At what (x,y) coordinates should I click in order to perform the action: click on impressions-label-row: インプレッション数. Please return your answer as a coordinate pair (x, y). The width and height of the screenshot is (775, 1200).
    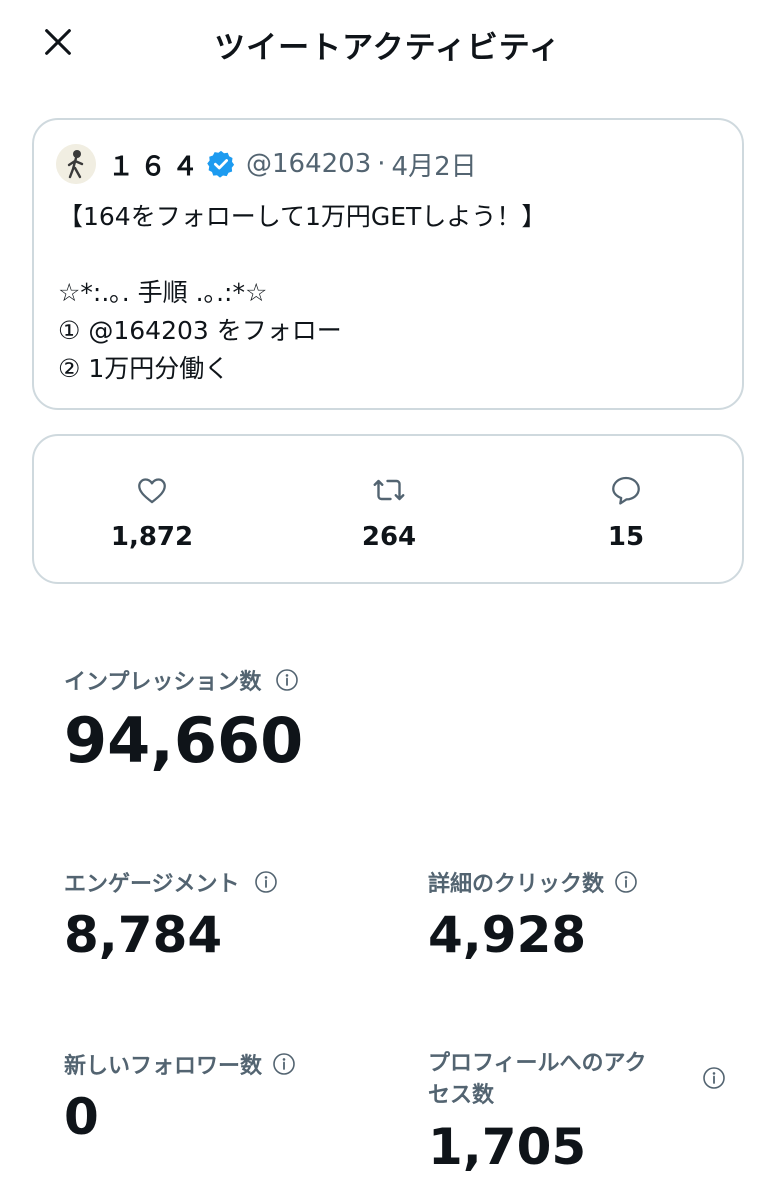
    Looking at the image, I should click on (183, 680).